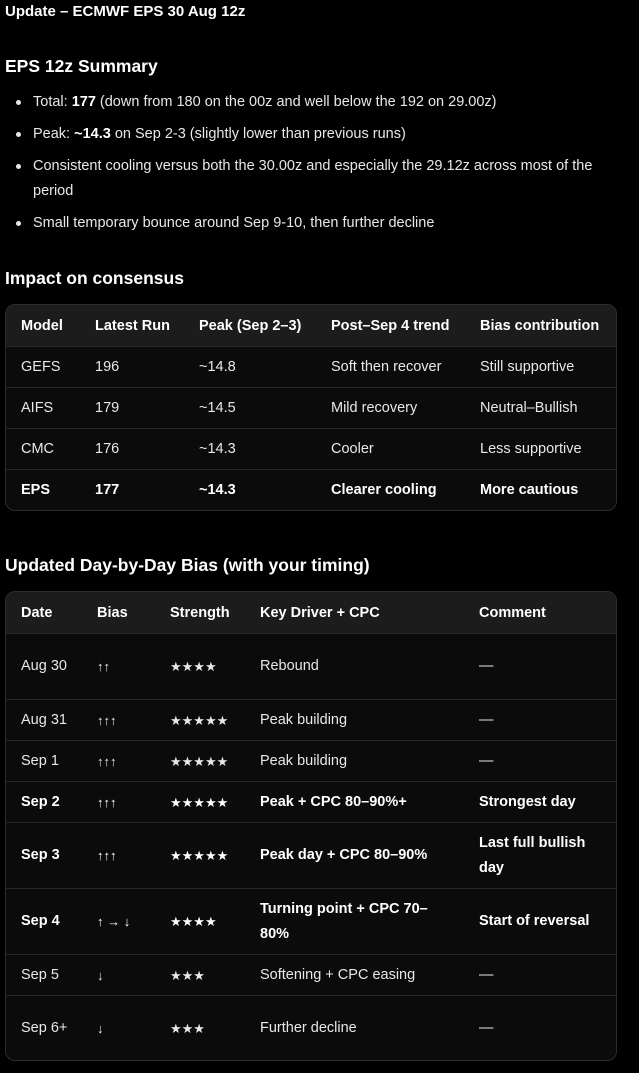 The height and width of the screenshot is (1073, 639). I want to click on bias-cell-date: Aug 30, so click(44, 666).